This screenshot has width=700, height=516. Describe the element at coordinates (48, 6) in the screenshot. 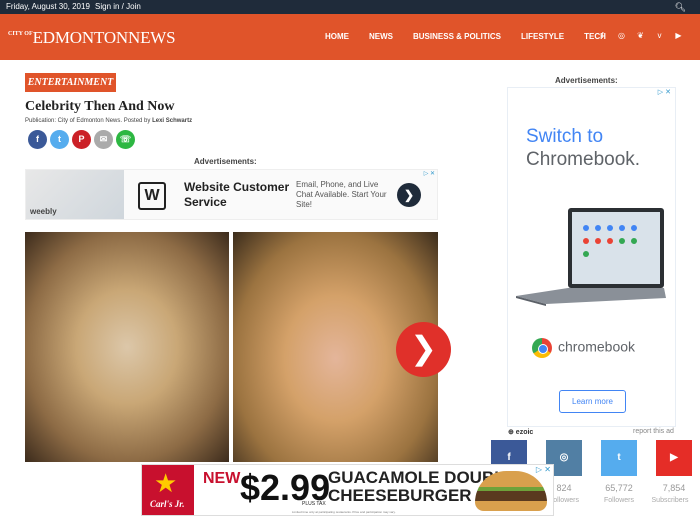

I see `date-label: Friday, August 30, 2019` at that location.